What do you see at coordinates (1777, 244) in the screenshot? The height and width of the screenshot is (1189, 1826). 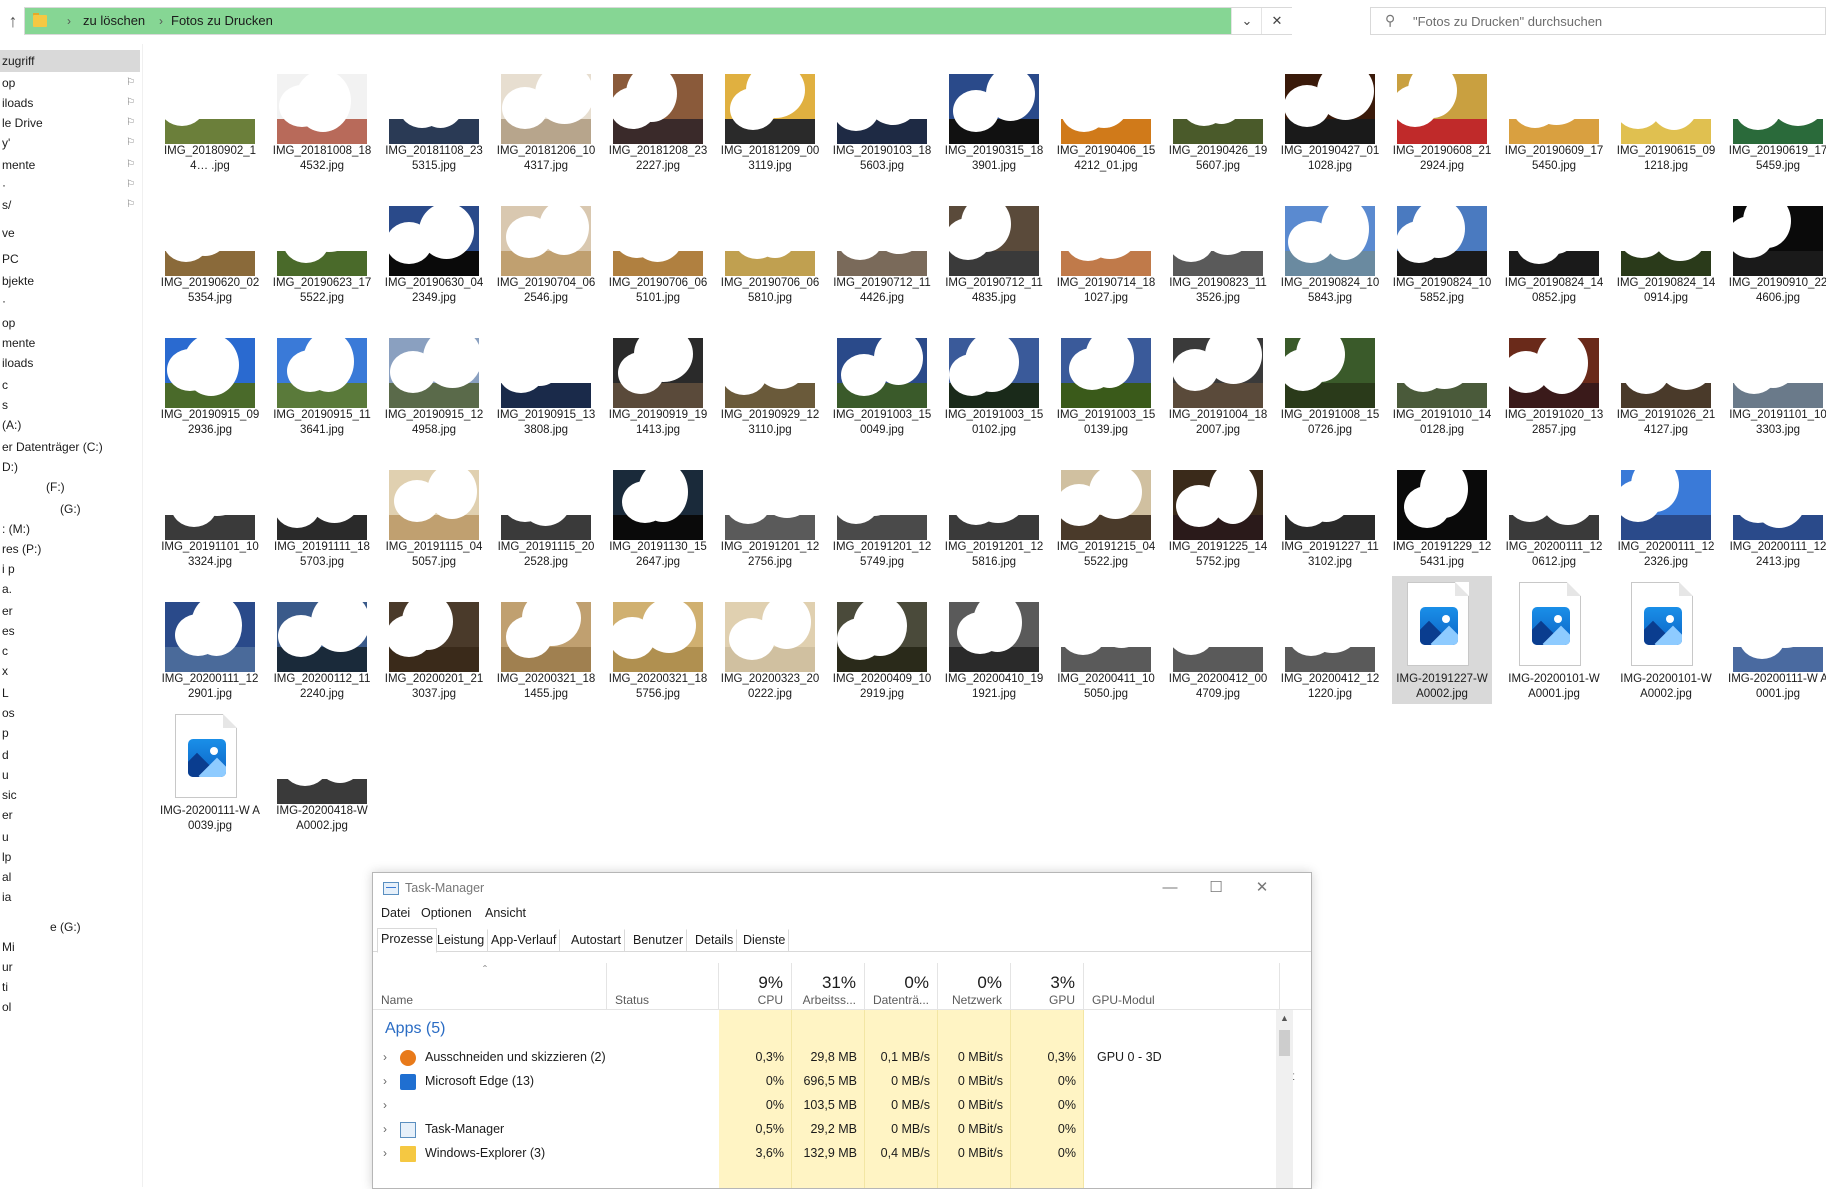 I see `file-item: IMG_20190910_22 4606.jpg` at bounding box center [1777, 244].